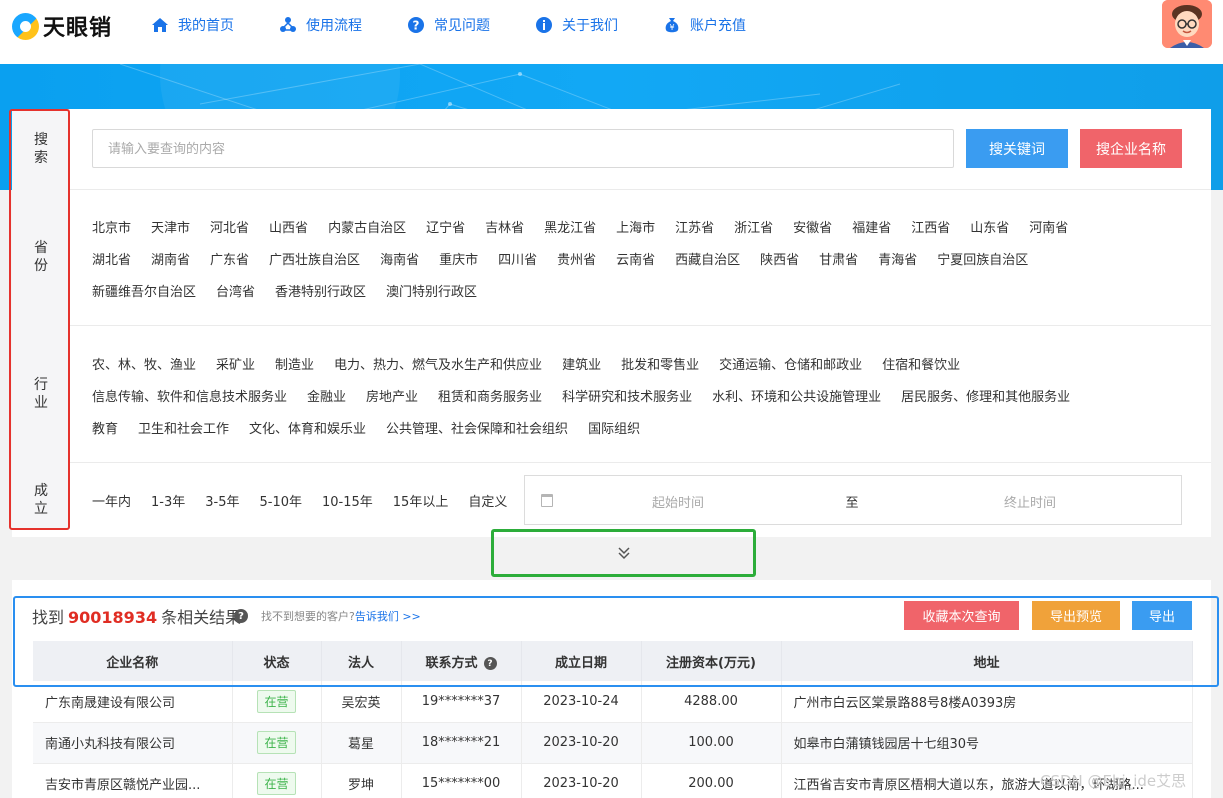 The image size is (1223, 798). What do you see at coordinates (930, 226) in the screenshot?
I see `province-option: 江西省` at bounding box center [930, 226].